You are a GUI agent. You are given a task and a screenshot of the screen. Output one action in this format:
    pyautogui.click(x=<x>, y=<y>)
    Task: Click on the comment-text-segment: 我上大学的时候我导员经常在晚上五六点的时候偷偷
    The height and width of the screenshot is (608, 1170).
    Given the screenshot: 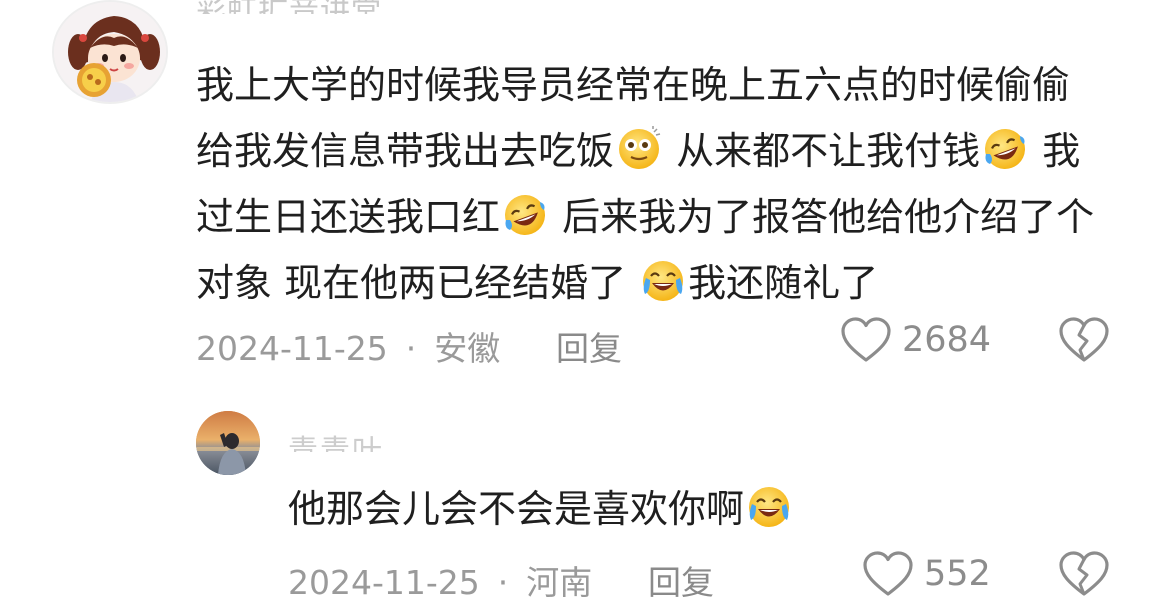 What is the action you would take?
    pyautogui.click(x=633, y=85)
    